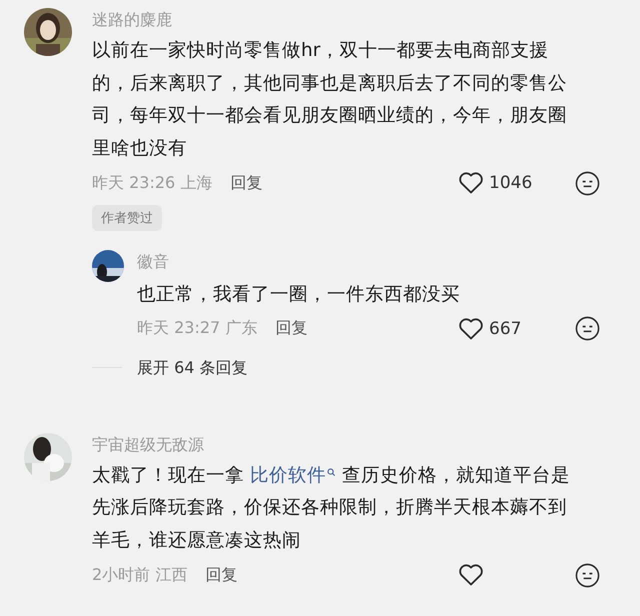 Image resolution: width=640 pixels, height=616 pixels. I want to click on comment-text: 太戳了！现在一拿 比价软件 查历史价格，就知道平台是先涨后降玩套路，价保还各种限制，折腾半天根本薅不到羊毛，谁还愿意凑这热闹, so click(331, 508).